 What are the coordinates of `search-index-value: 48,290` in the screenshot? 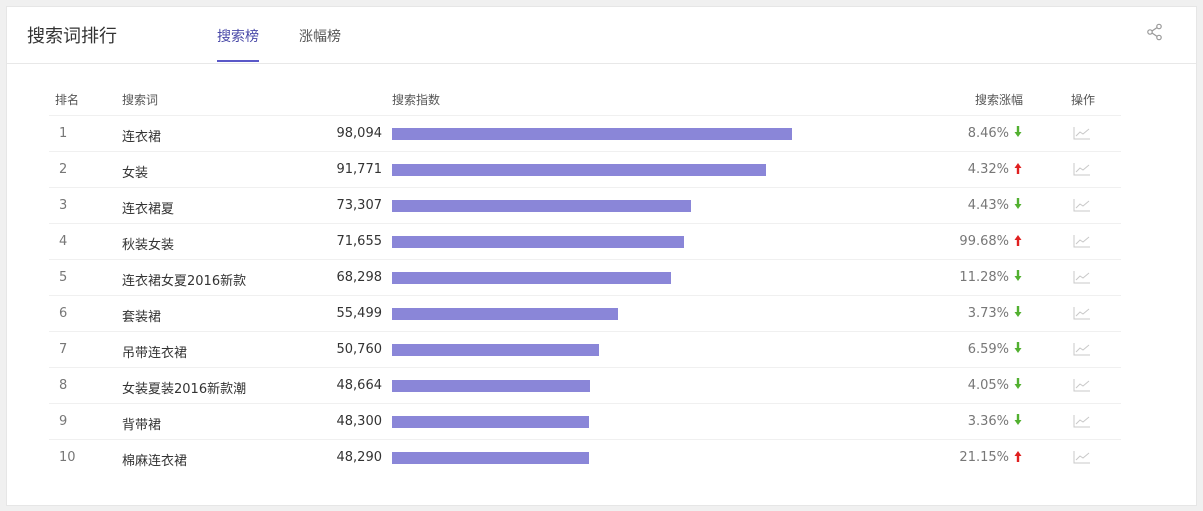 It's located at (359, 457).